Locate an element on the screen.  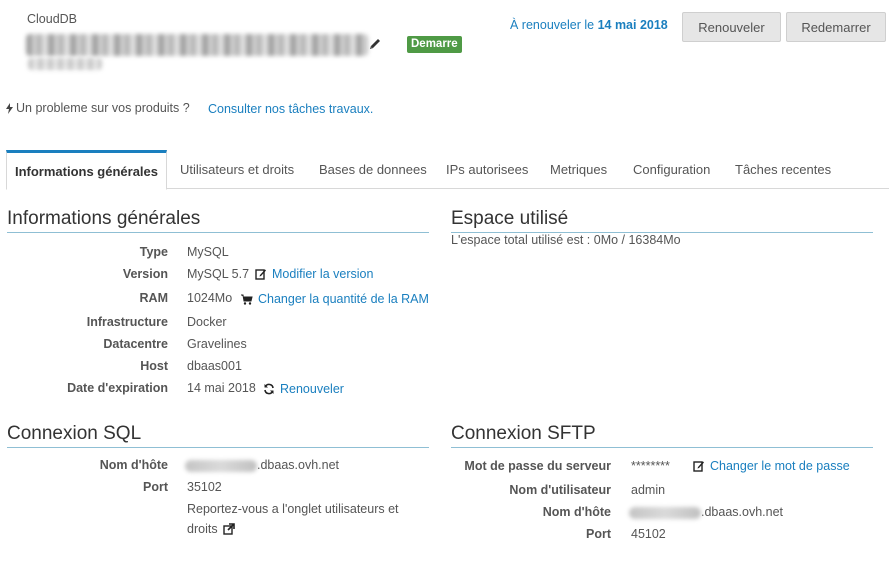
problem-notice: Un probleme sur vos produits ? is located at coordinates (98, 108).